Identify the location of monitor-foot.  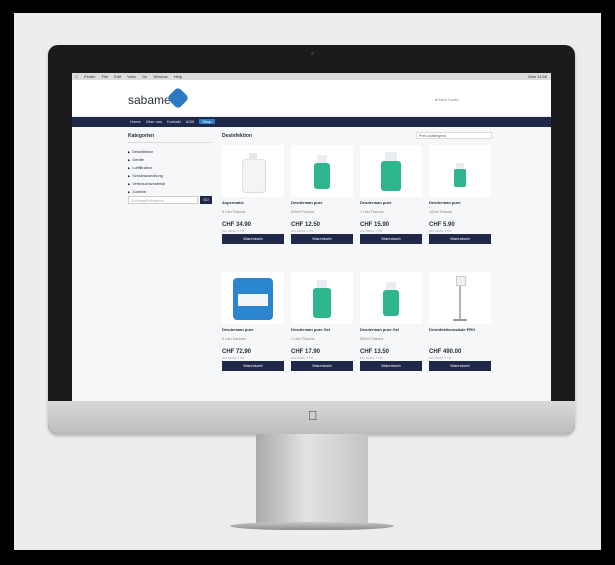
(312, 526).